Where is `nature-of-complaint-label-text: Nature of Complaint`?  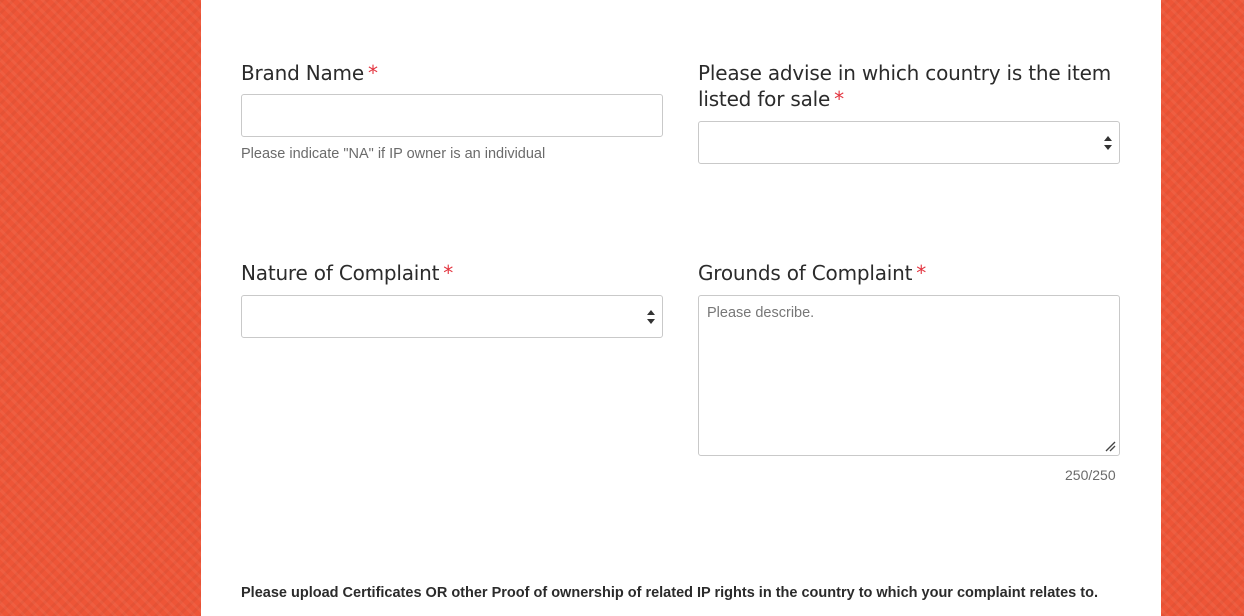 nature-of-complaint-label-text: Nature of Complaint is located at coordinates (340, 273).